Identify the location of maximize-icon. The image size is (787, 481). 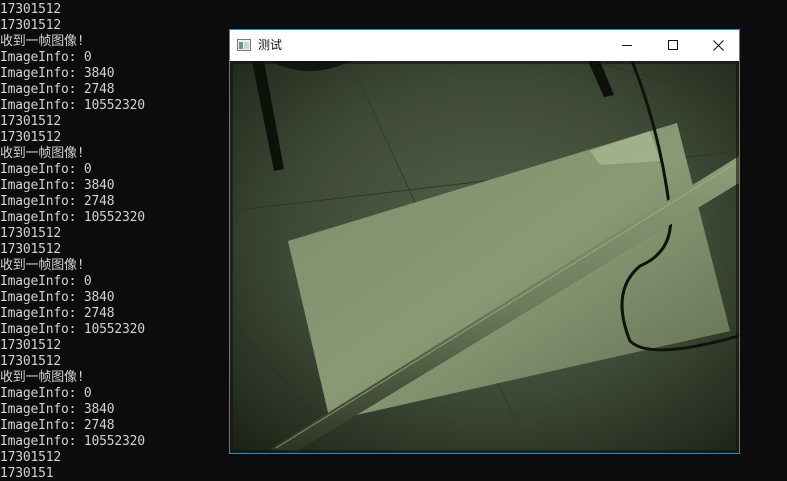
(673, 45).